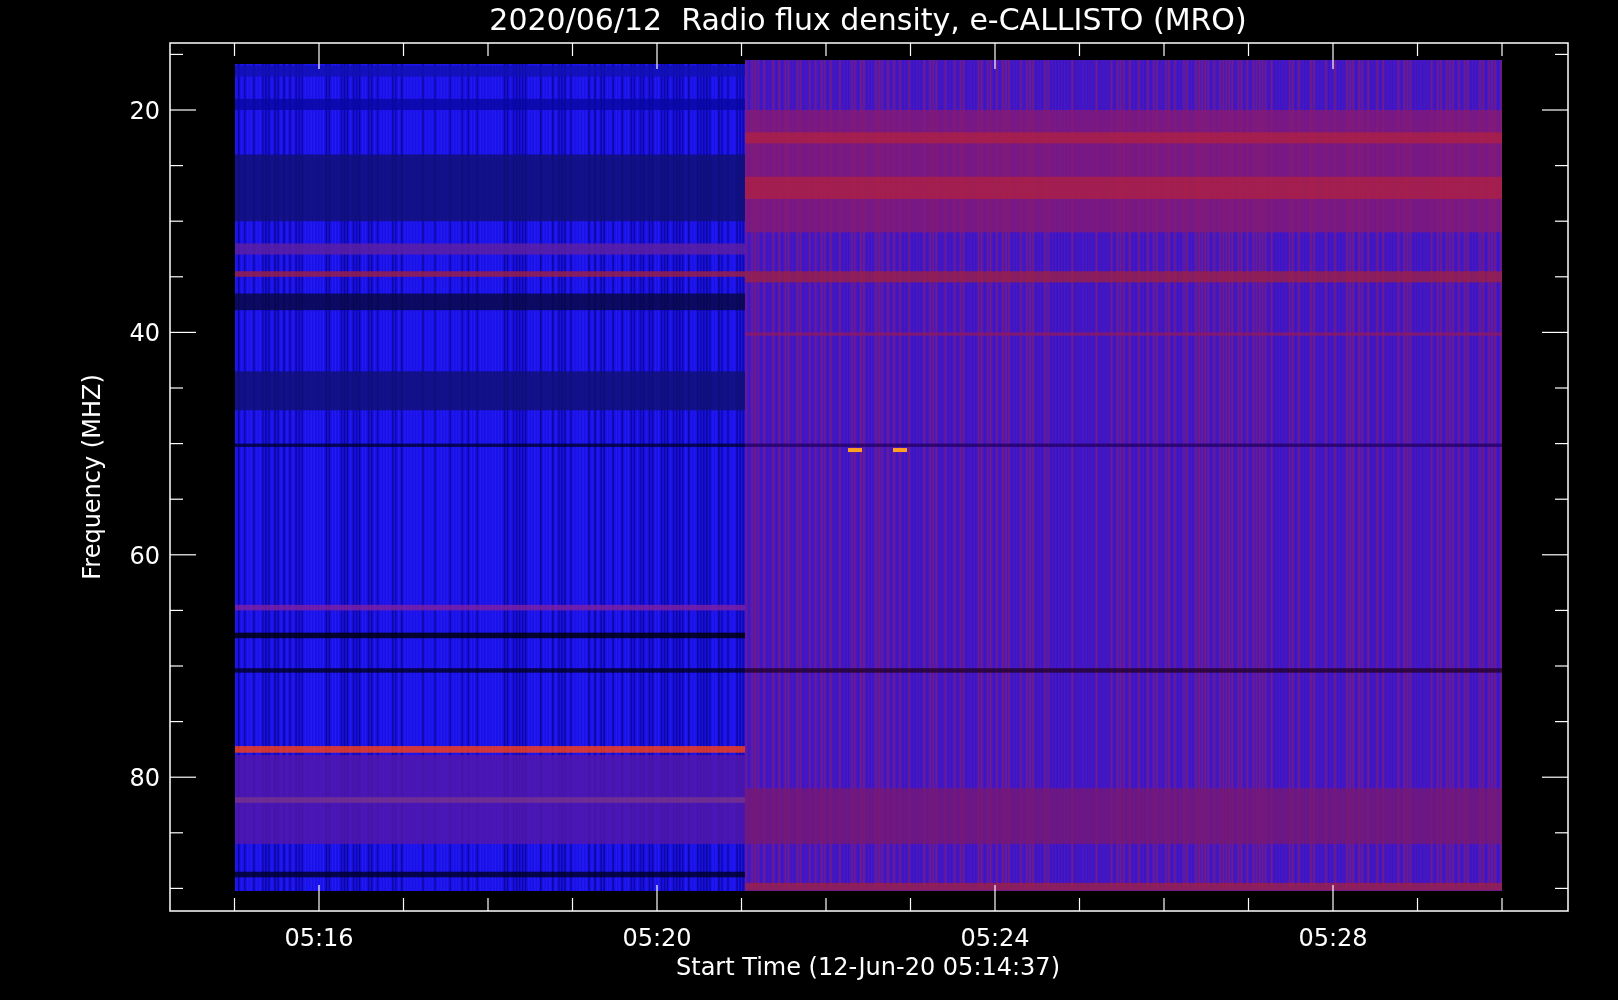  What do you see at coordinates (868, 967) in the screenshot?
I see `x-axis-label: Start Time (12-Jun-20 05:14:37)` at bounding box center [868, 967].